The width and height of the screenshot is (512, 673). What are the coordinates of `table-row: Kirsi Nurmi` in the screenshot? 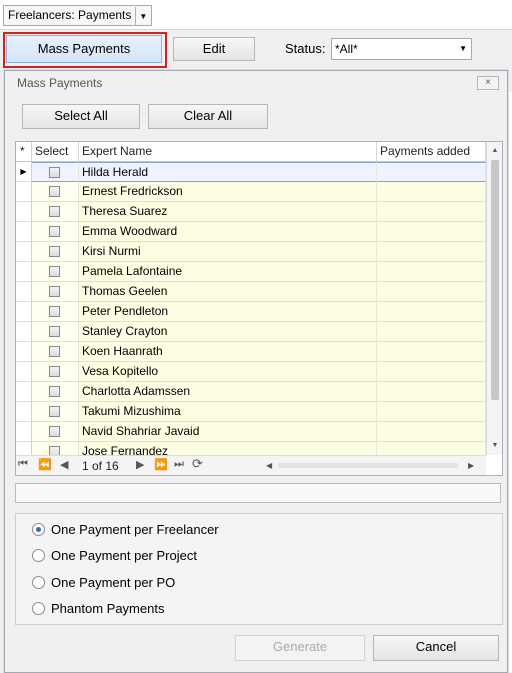 It's located at (251, 252).